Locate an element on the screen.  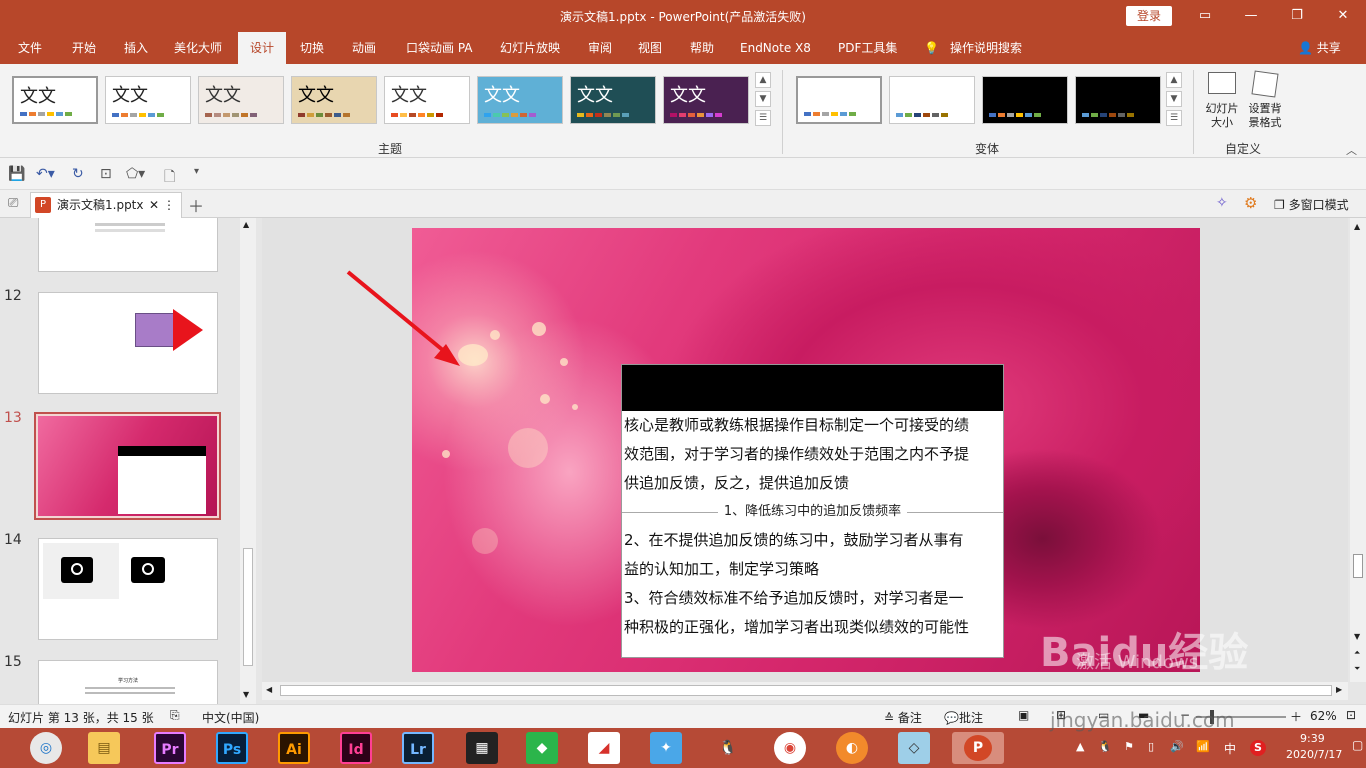
gallery-more-icon: ☰ is located at coordinates (763, 118).